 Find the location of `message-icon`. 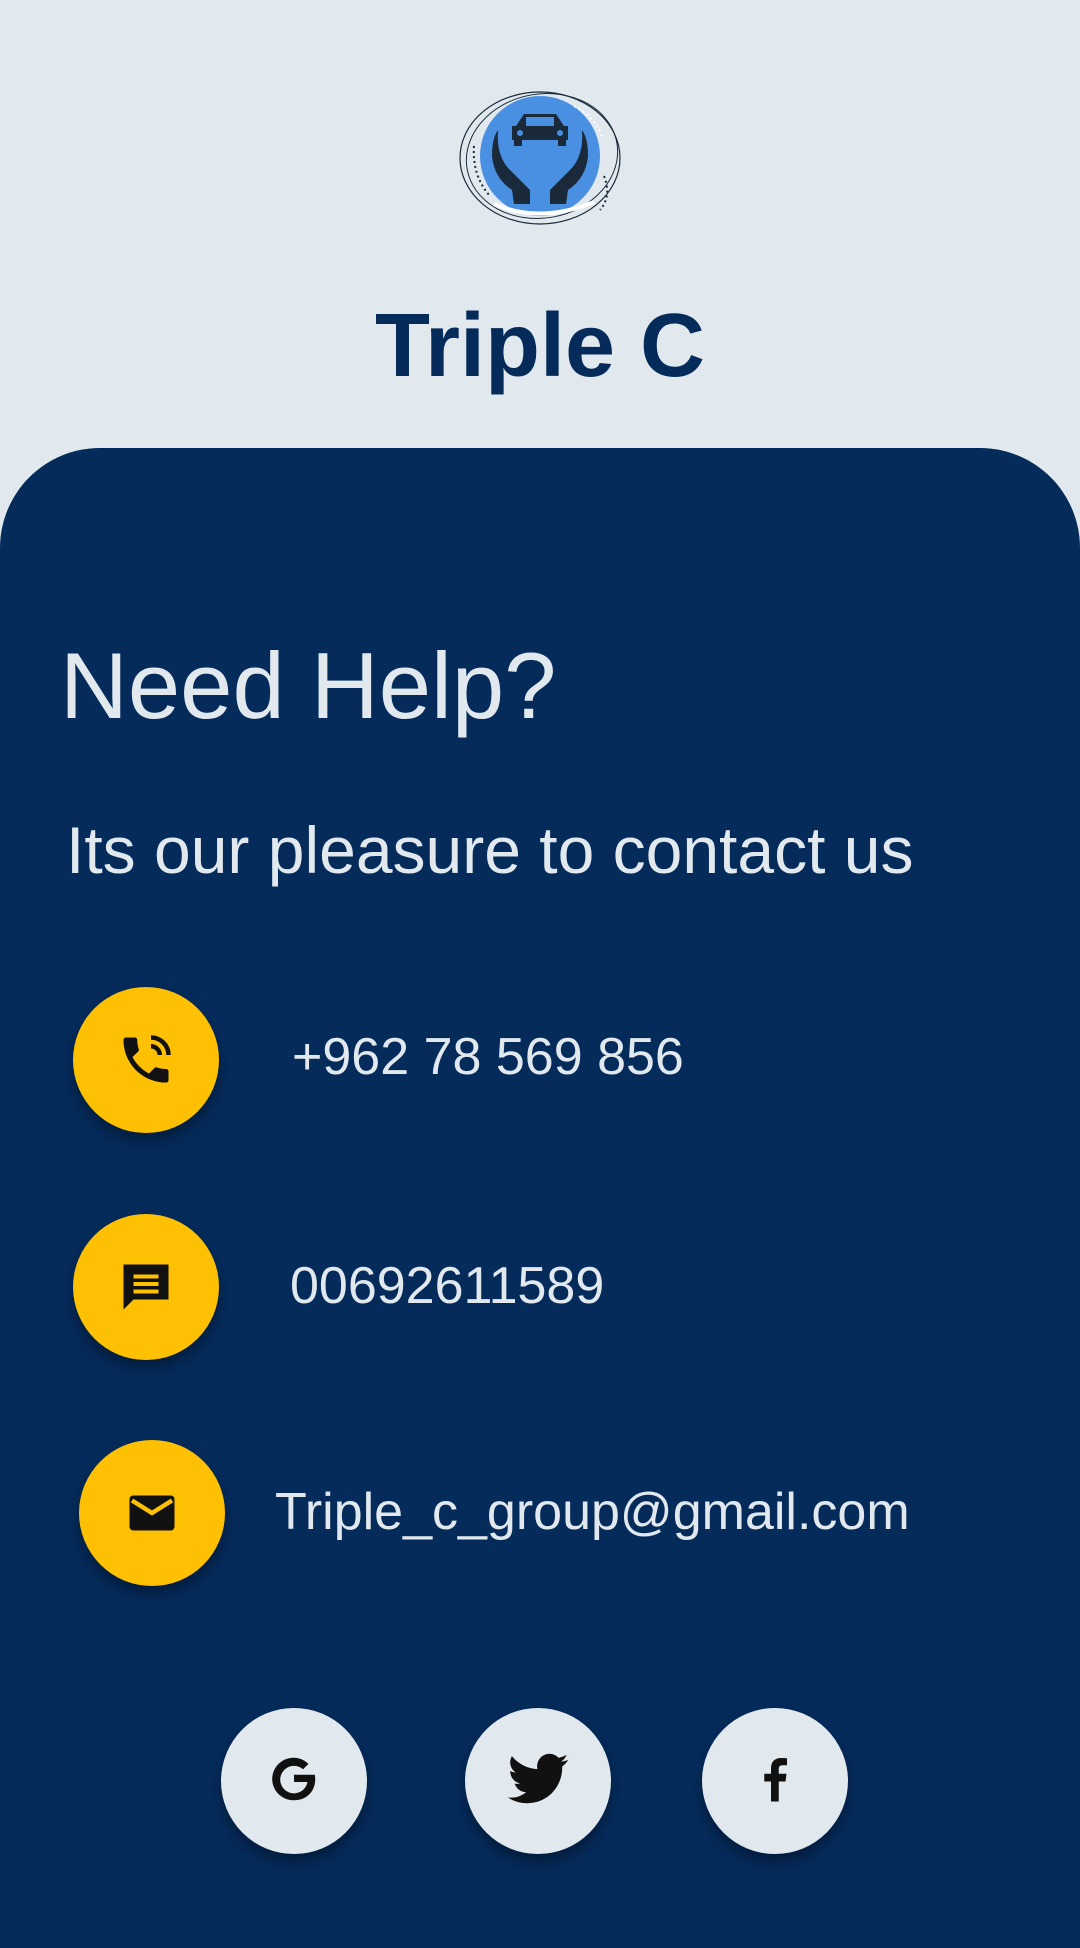

message-icon is located at coordinates (146, 1287).